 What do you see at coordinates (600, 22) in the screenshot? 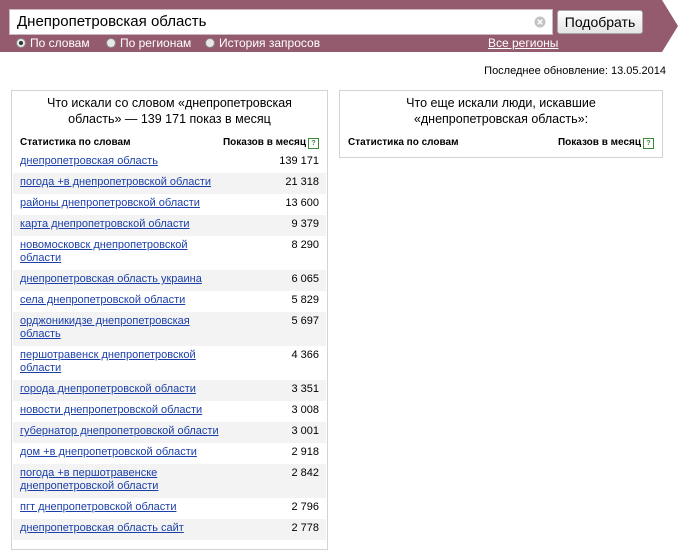
I see `search-submit-button: Подобрать` at bounding box center [600, 22].